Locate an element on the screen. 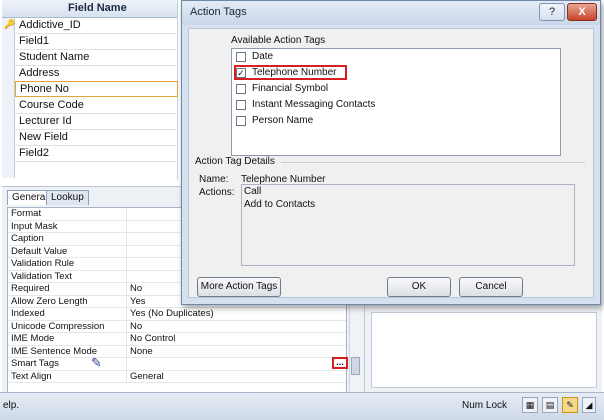 This screenshot has width=604, height=420. action-item: Add to Contacts is located at coordinates (280, 204).